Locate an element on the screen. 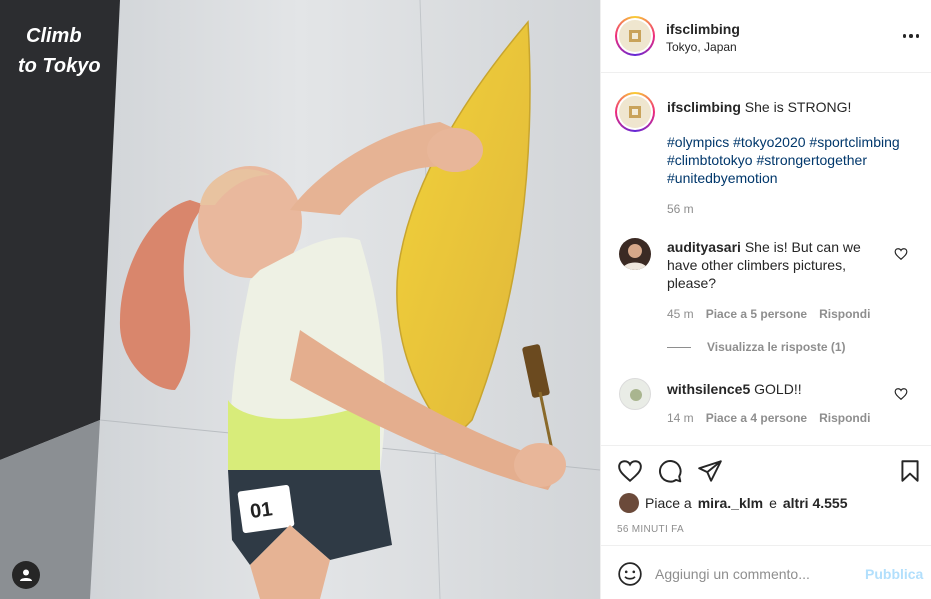 The width and height of the screenshot is (931, 599). comment-likes: Piace a 5 persone is located at coordinates (756, 314).